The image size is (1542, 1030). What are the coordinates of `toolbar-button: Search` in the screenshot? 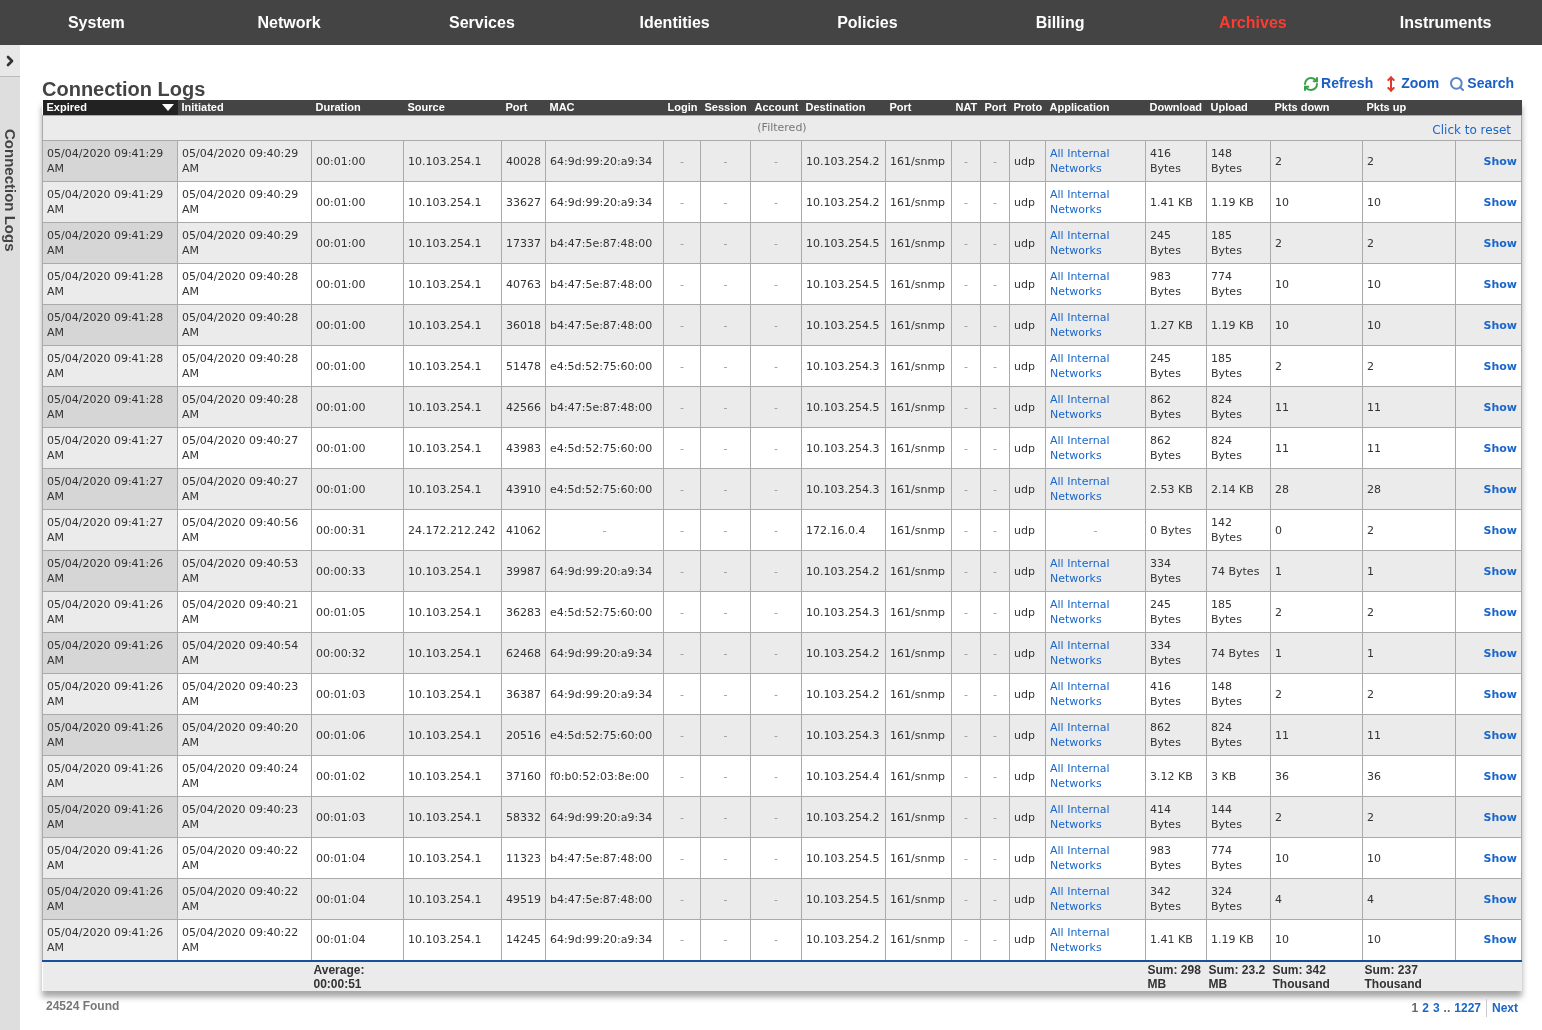 It's located at (1481, 83).